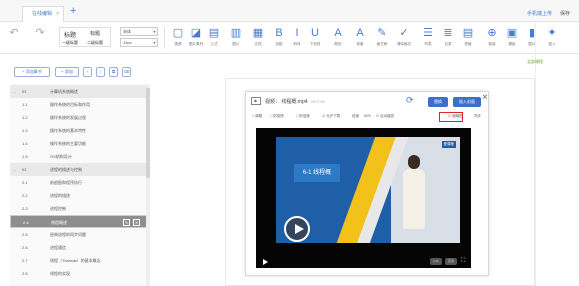 This screenshot has height=286, width=579. I want to click on playback-speed: 1.0x, so click(436, 261).